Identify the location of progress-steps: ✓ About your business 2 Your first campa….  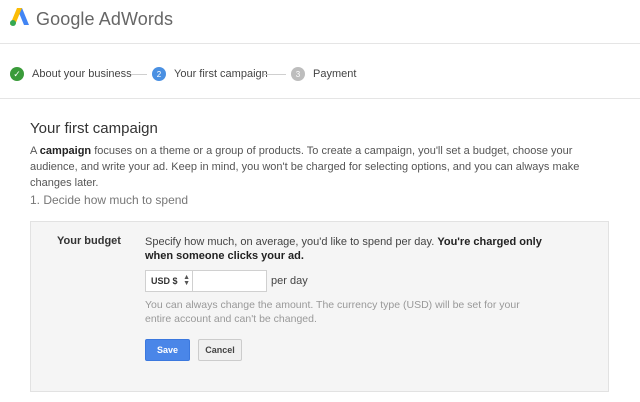
(320, 71).